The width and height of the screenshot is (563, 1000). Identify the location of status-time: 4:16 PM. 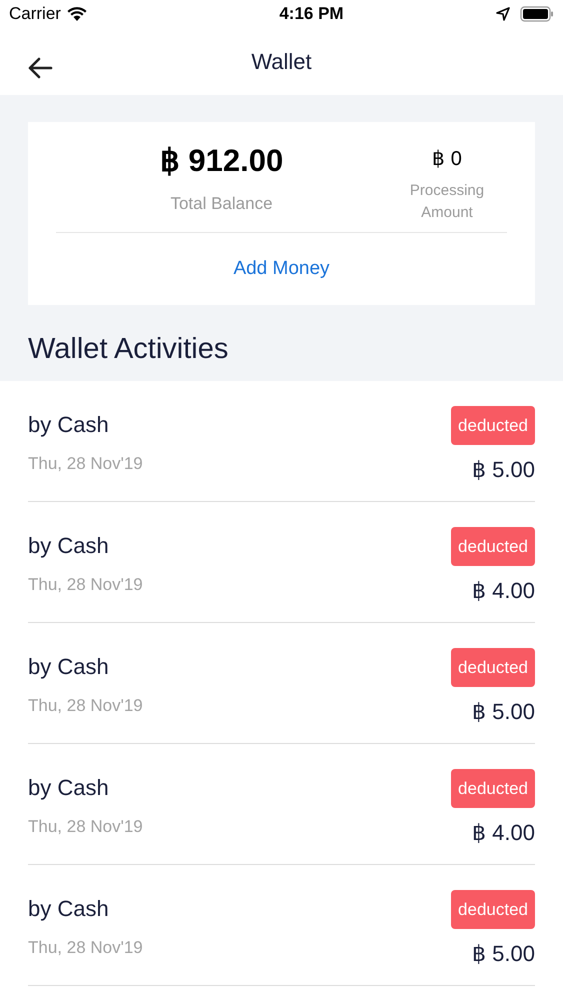
(311, 14).